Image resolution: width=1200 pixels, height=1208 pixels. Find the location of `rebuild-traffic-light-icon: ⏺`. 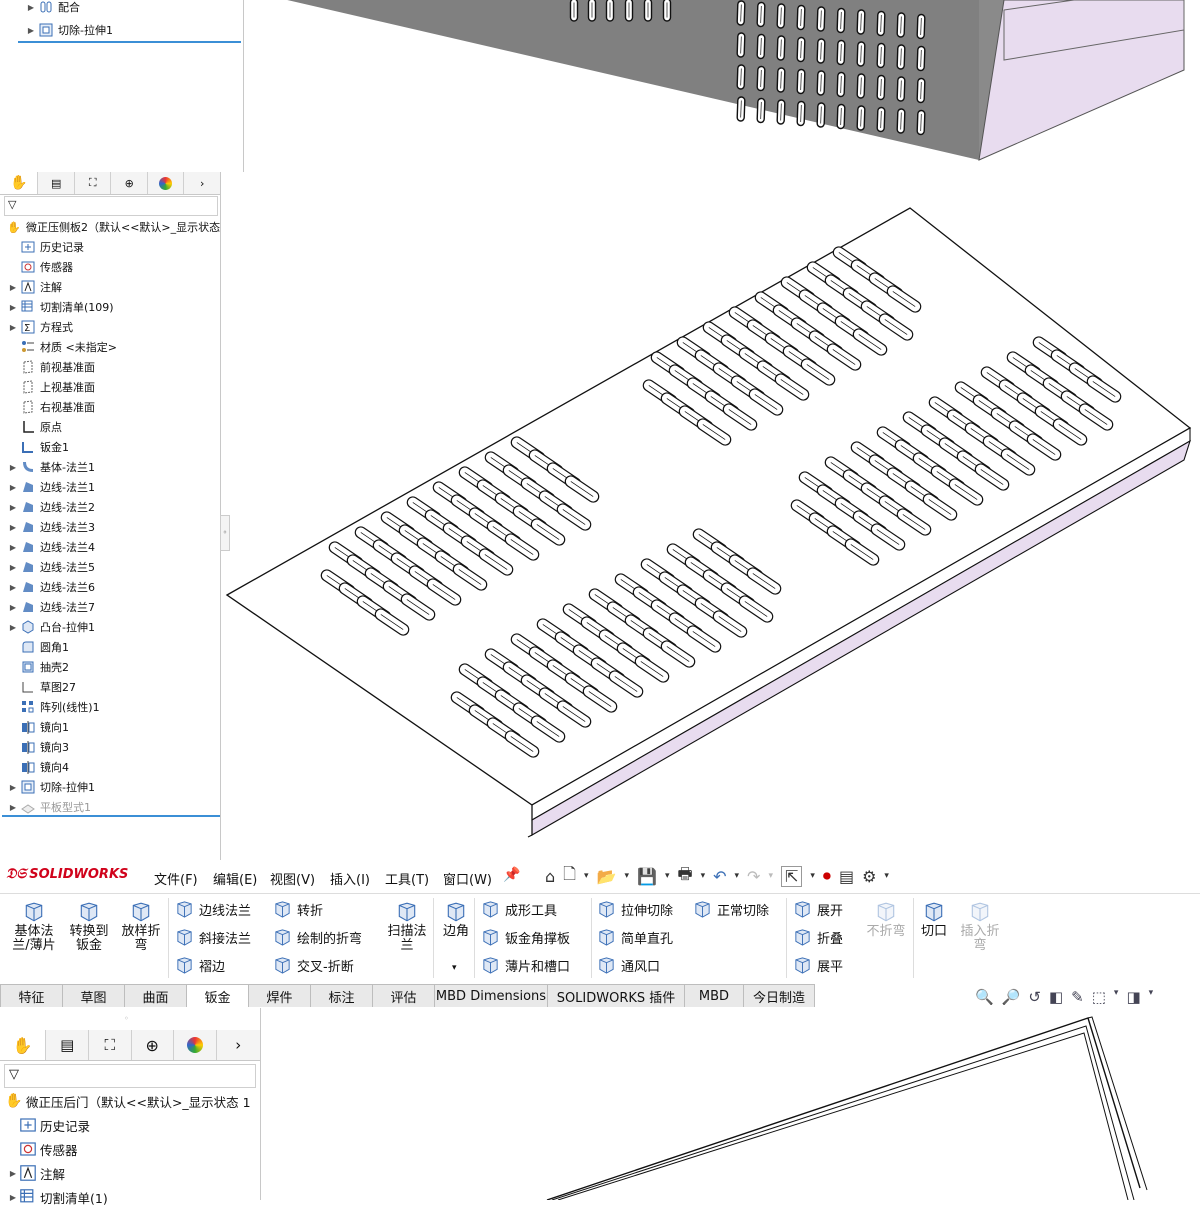

rebuild-traffic-light-icon: ⏺ is located at coordinates (827, 876).